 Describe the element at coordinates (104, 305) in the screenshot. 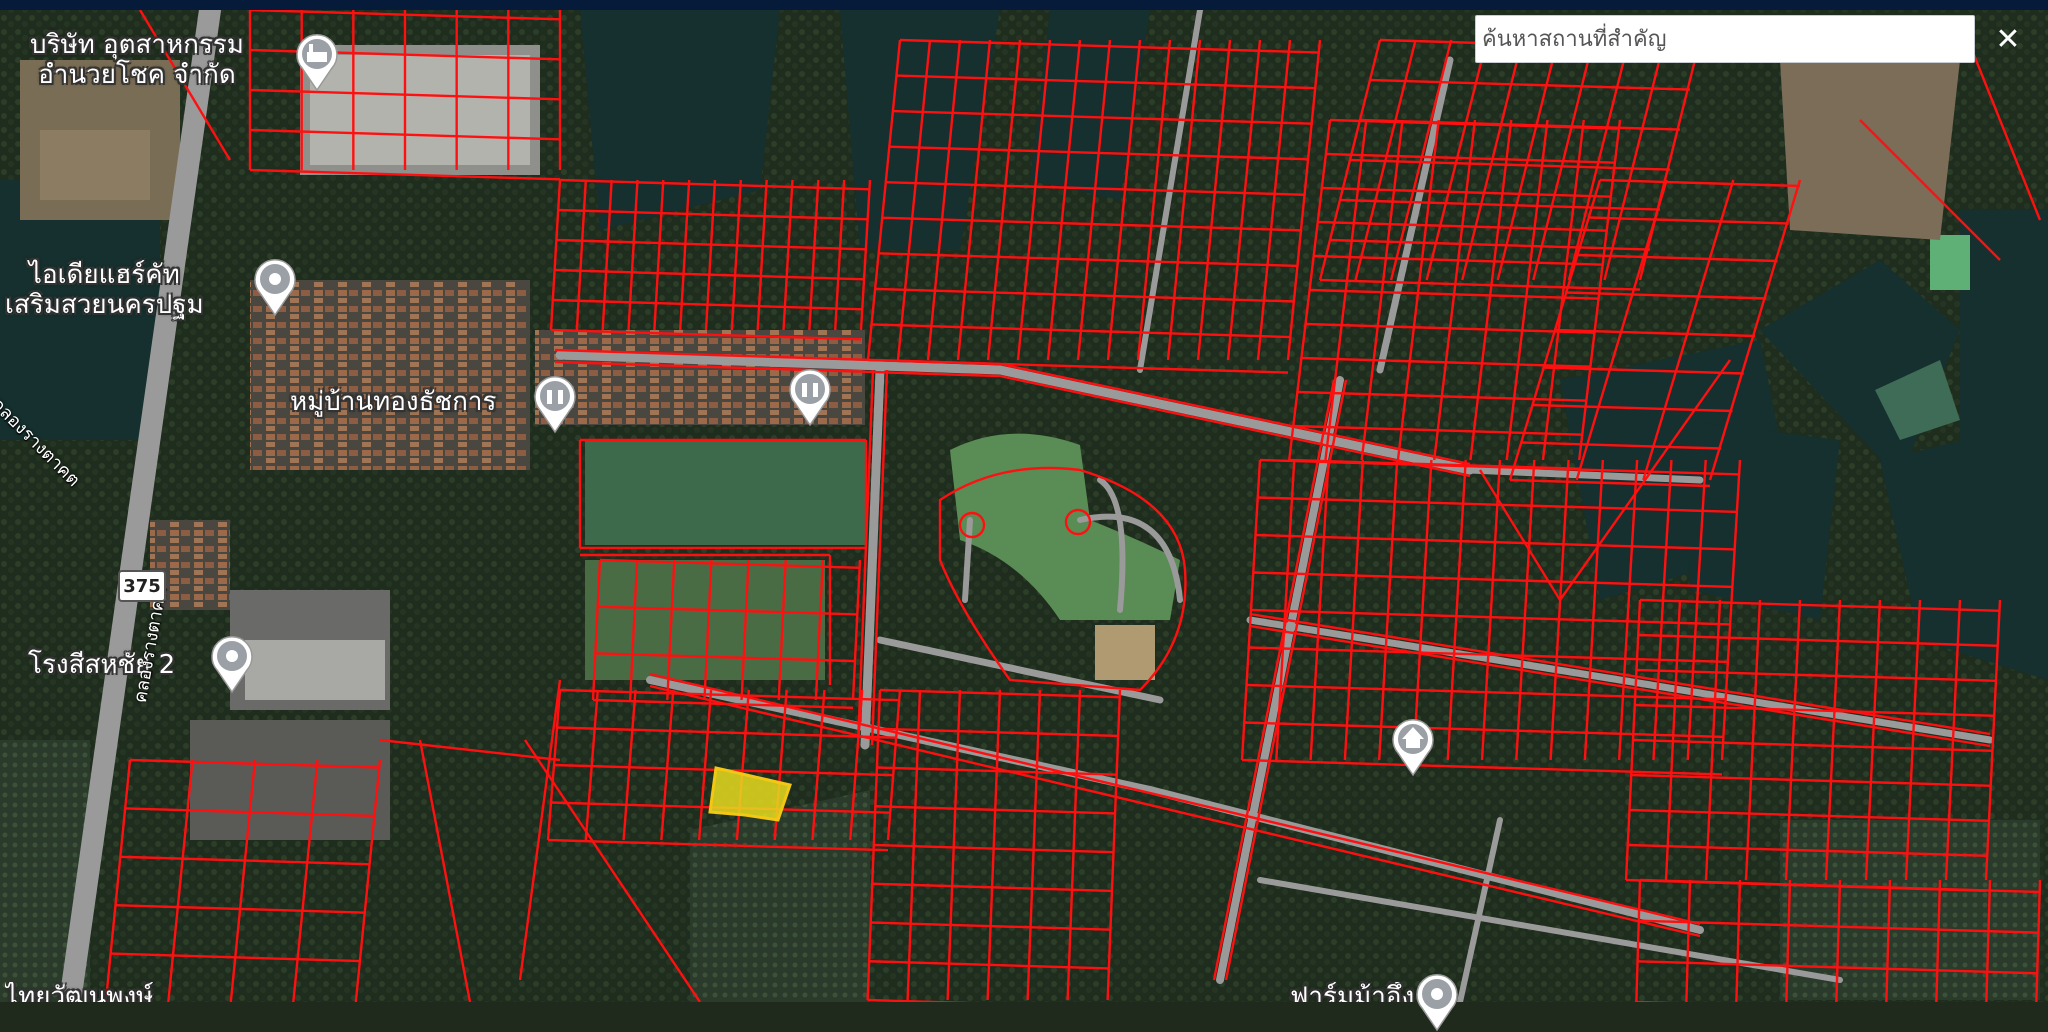

I see `place-name-line2: เสริมสวยนครปฐม` at that location.